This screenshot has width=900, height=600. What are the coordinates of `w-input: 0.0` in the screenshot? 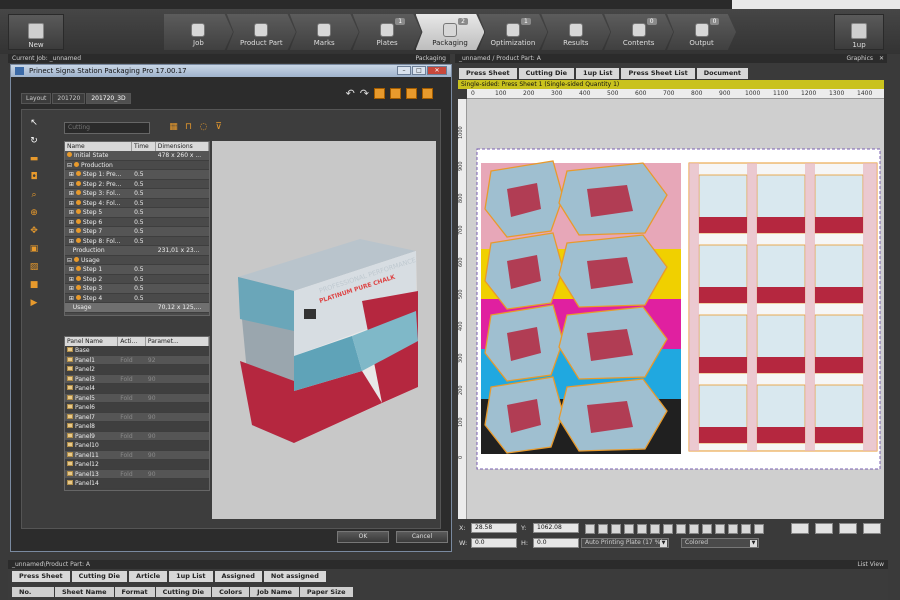 It's located at (494, 543).